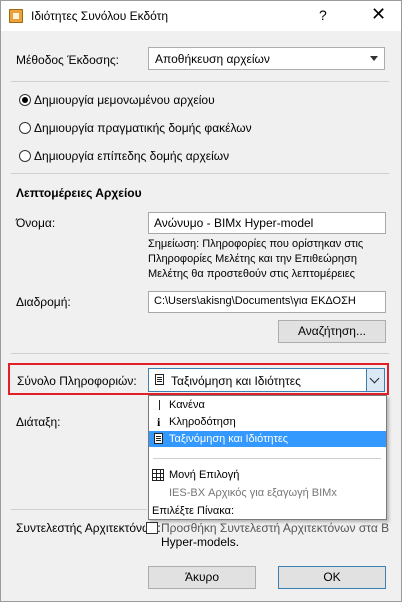  Describe the element at coordinates (200, 542) in the screenshot. I see `architect-checkbox-label-line2: Hyper-models.` at that location.